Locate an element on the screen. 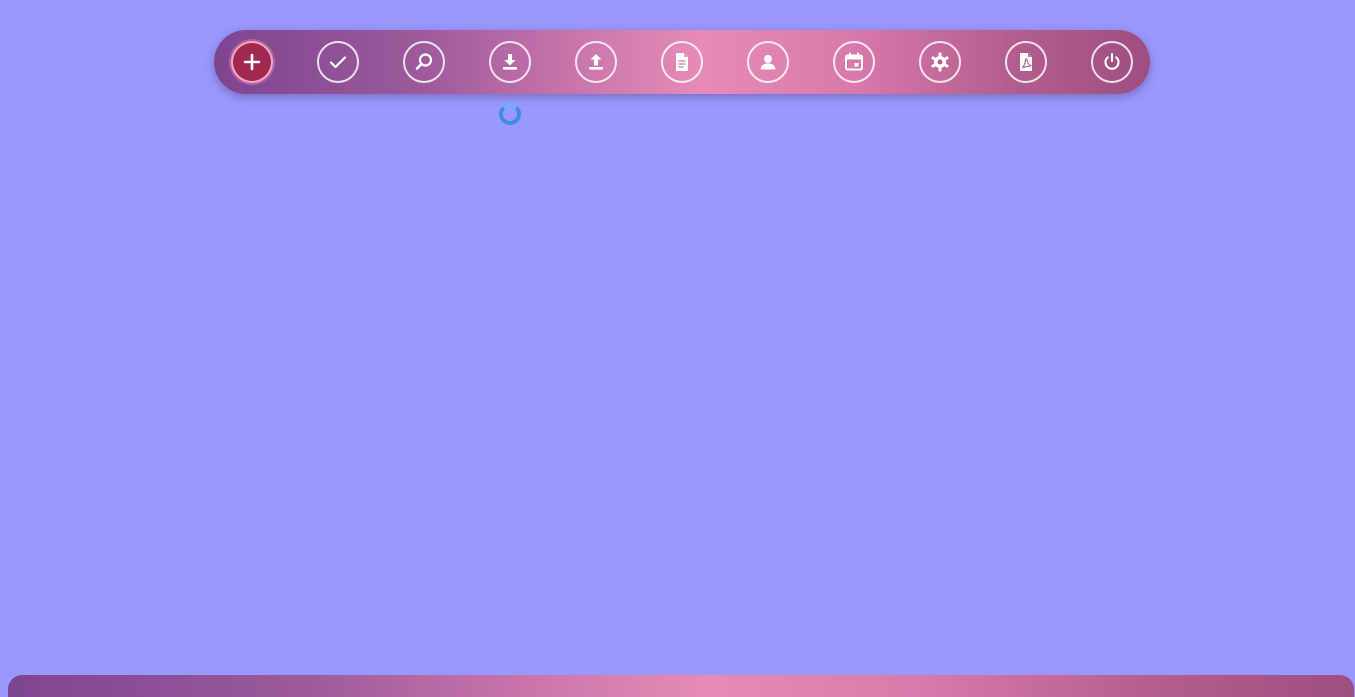 This screenshot has width=1355, height=697. user-icon is located at coordinates (768, 62).